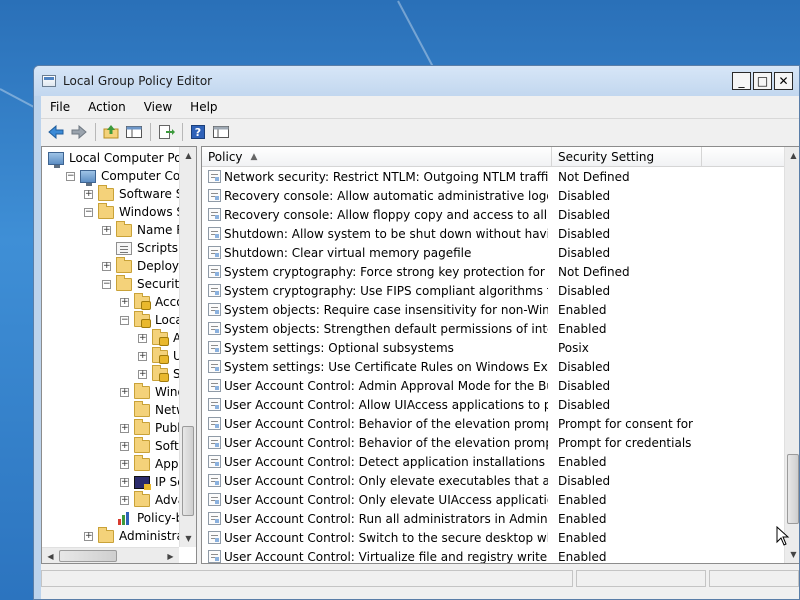 This screenshot has width=800, height=600. What do you see at coordinates (416, 81) in the screenshot?
I see `title-bar: Local Group Policy Editor _ □ ✕` at bounding box center [416, 81].